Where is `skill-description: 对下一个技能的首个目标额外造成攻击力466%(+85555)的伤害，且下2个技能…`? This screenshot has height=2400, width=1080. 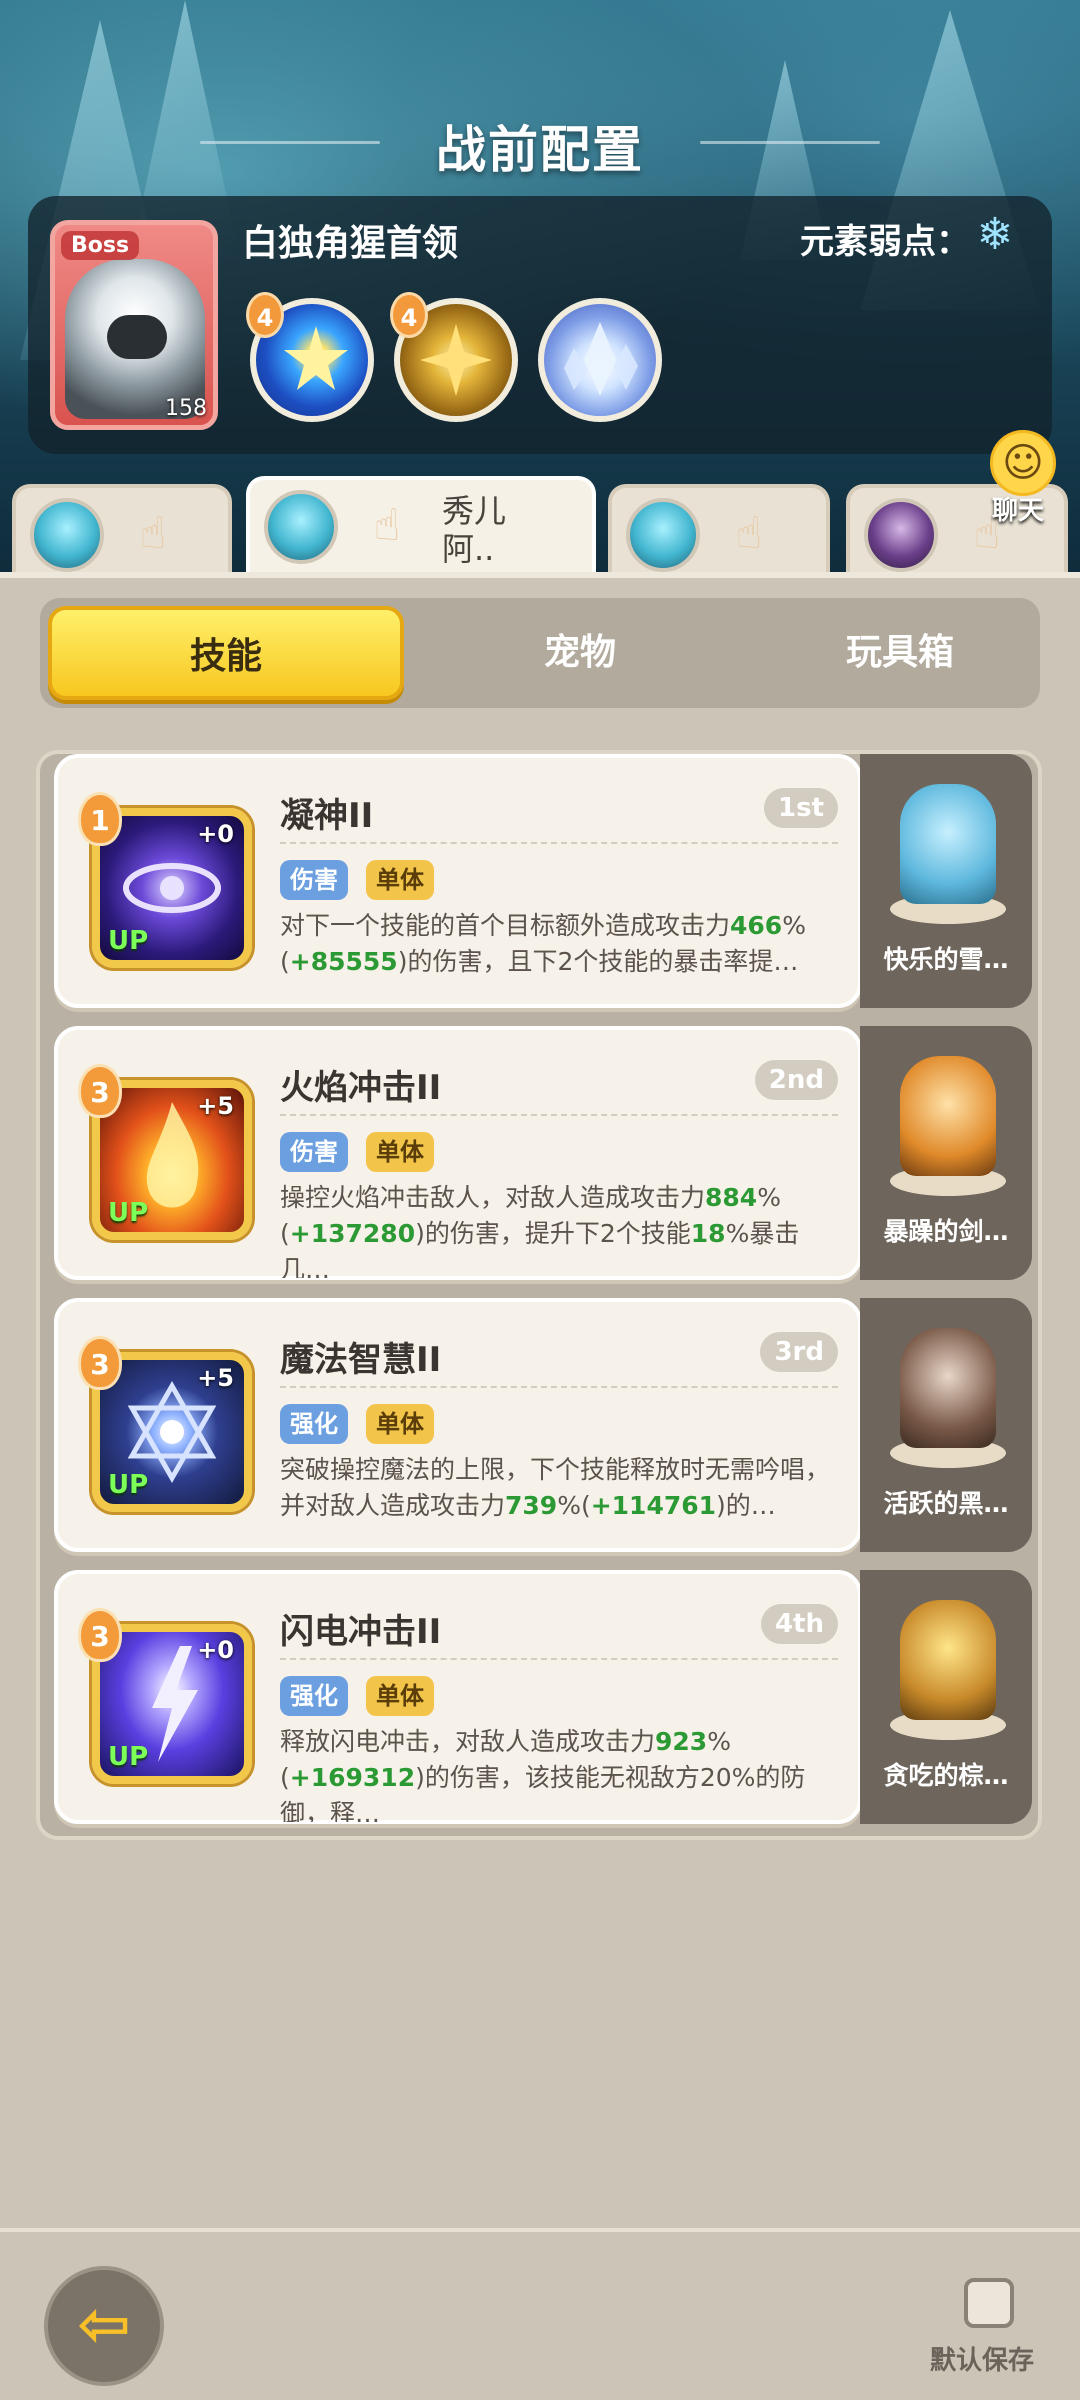 skill-description: 对下一个技能的首个目标额外造成攻击力466%(+85555)的伤害，且下2个技能… is located at coordinates (543, 943).